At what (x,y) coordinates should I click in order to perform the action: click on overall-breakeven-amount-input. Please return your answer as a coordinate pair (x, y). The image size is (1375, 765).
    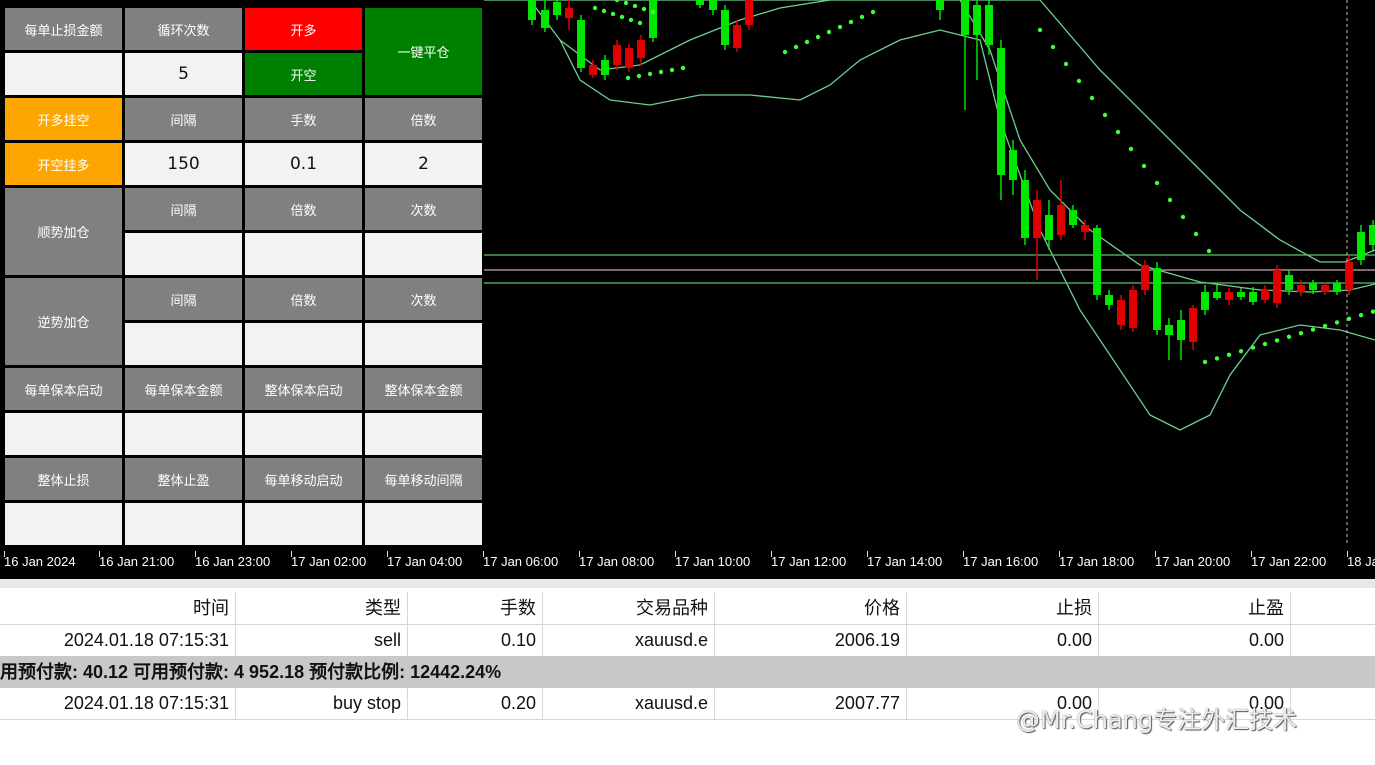
    Looking at the image, I should click on (423, 434).